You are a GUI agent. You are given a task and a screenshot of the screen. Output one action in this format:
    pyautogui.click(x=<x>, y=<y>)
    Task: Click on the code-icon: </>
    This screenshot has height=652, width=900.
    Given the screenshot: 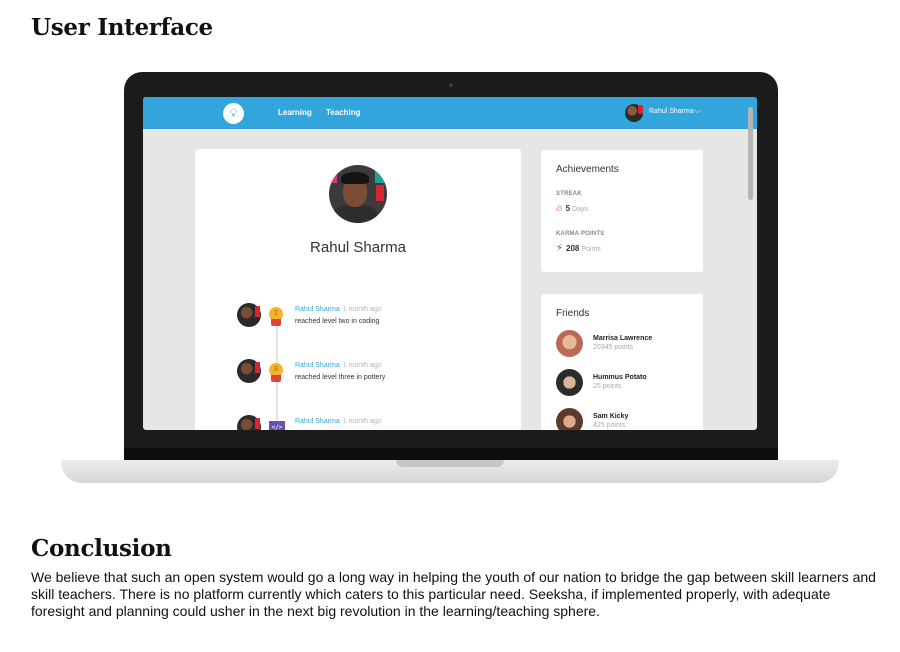 What is the action you would take?
    pyautogui.click(x=277, y=425)
    